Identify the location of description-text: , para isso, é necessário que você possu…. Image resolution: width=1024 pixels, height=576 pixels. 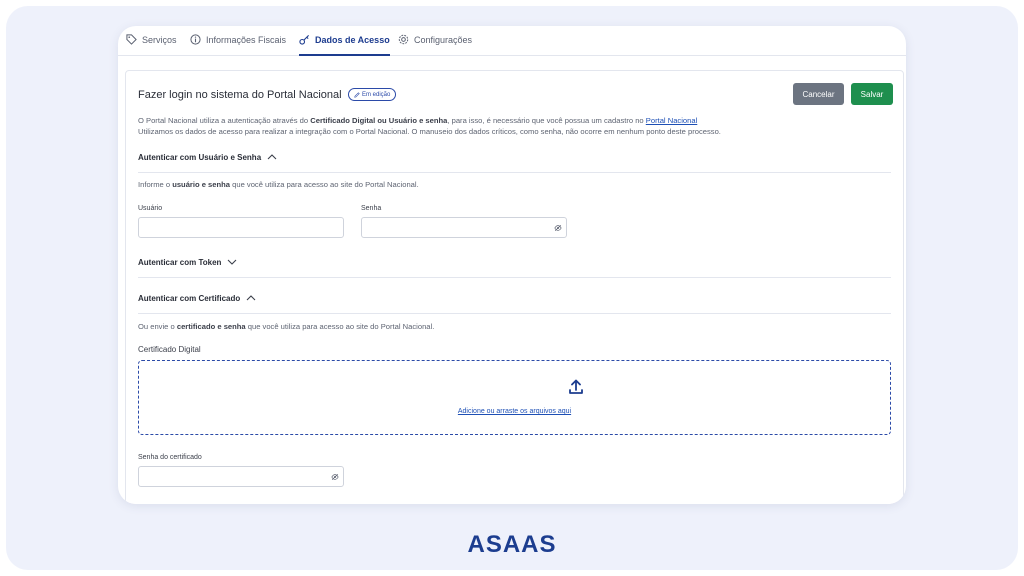
(546, 120).